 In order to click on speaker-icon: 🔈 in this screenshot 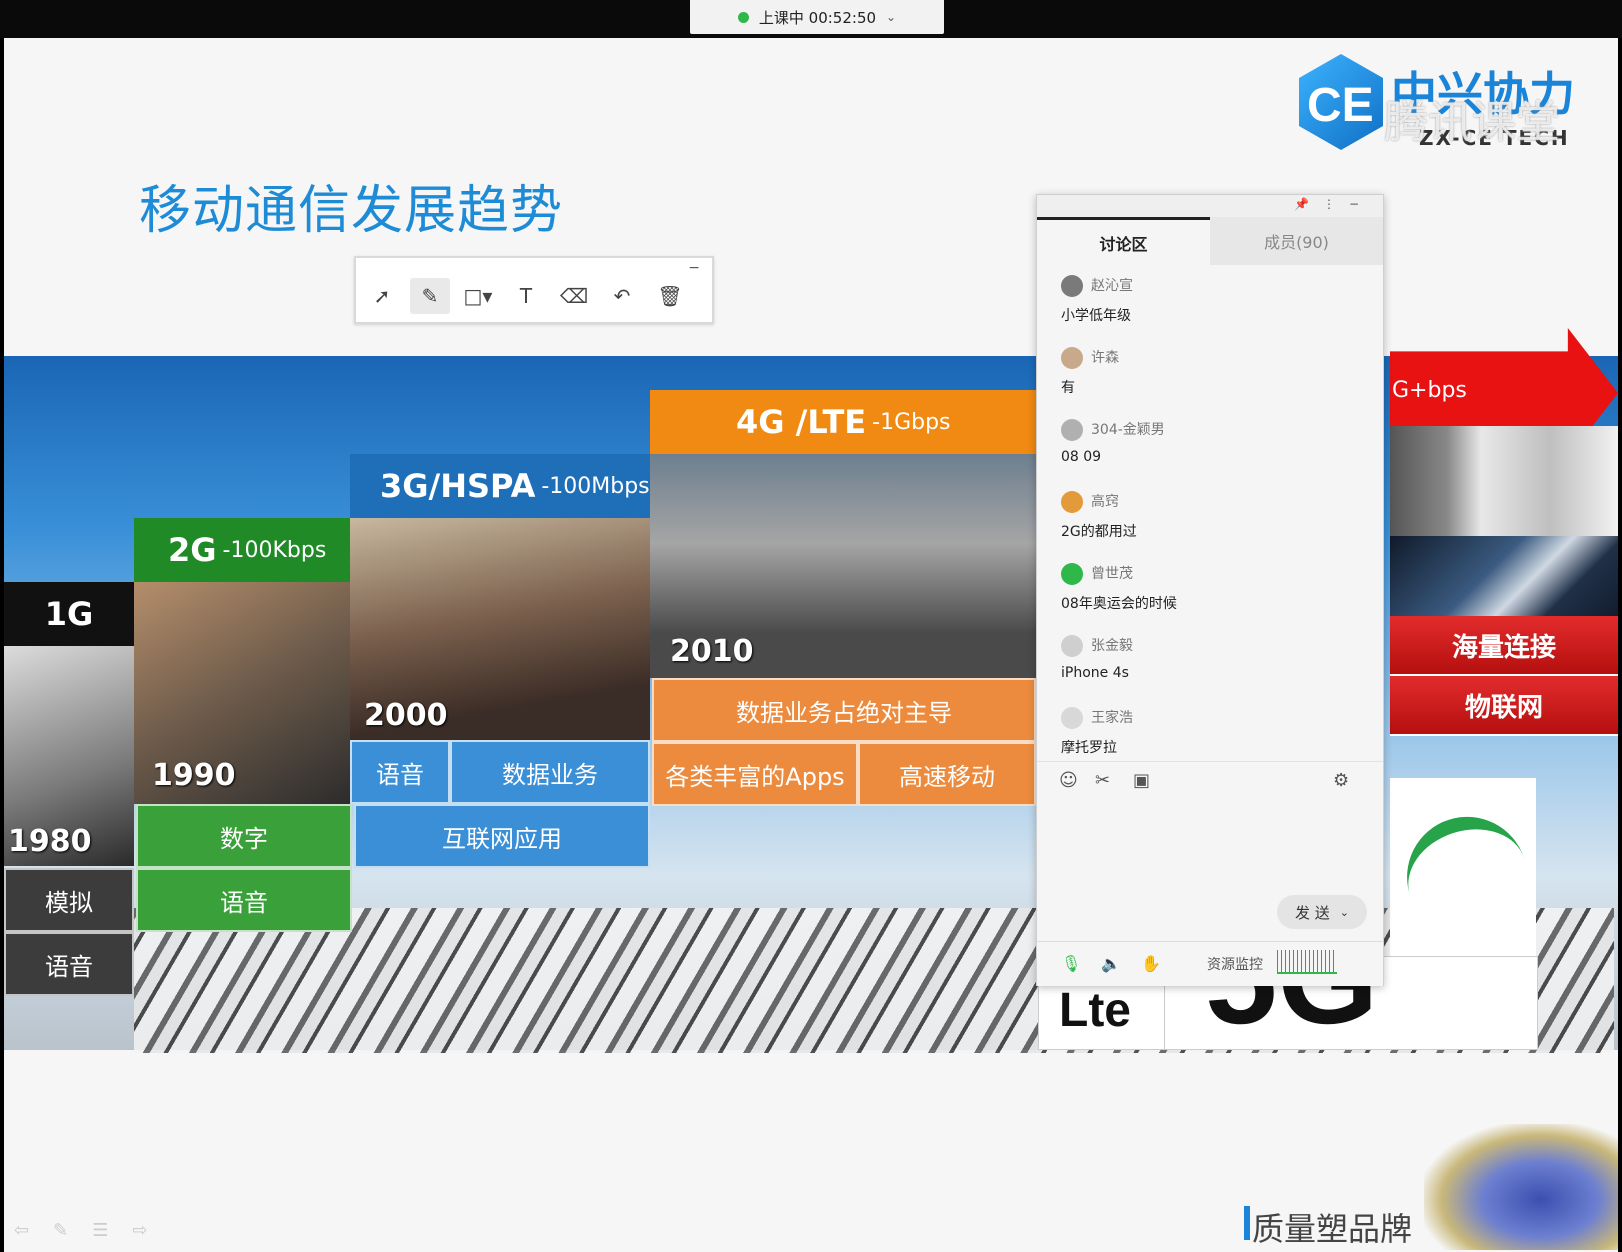, I will do `click(1111, 963)`.